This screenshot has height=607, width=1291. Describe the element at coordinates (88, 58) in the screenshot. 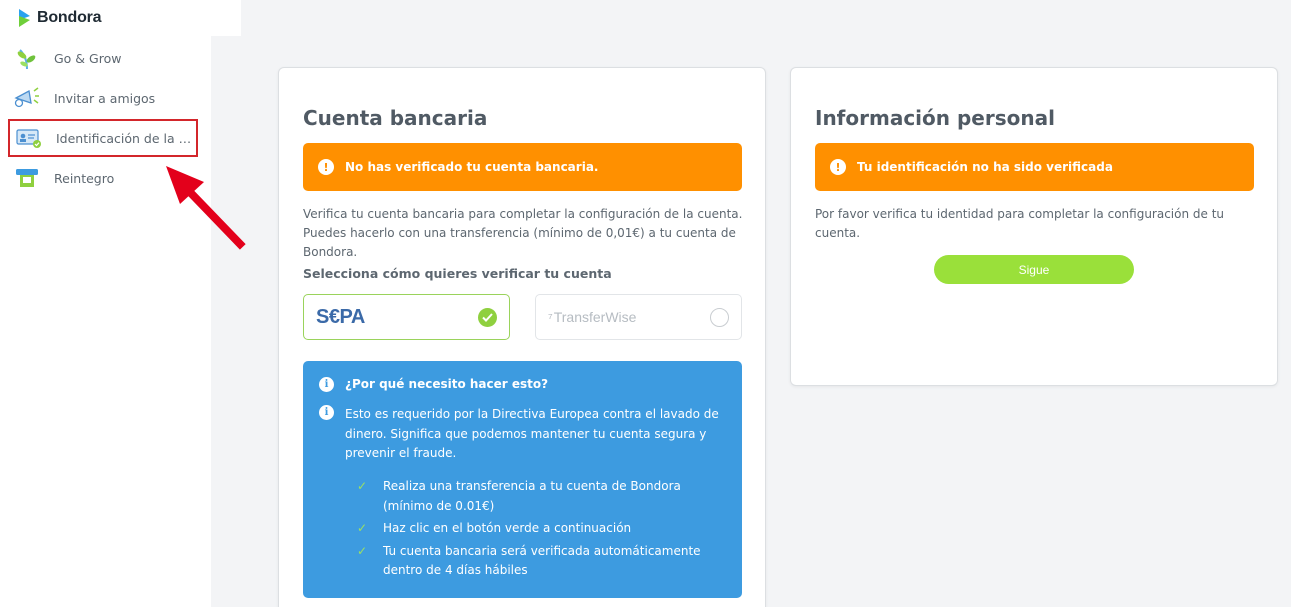

I see `sidebar-item-label: Go & Grow` at that location.